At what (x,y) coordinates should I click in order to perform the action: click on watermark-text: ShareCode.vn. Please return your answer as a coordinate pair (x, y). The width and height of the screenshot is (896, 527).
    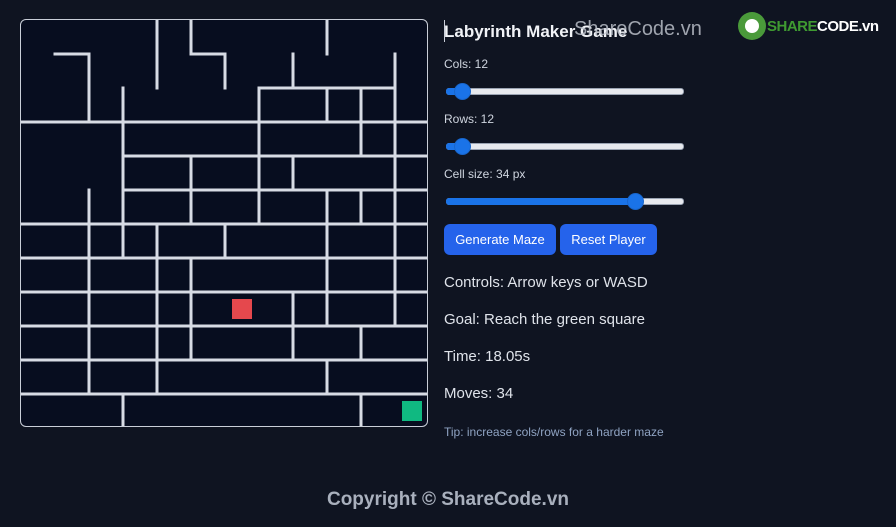
    Looking at the image, I should click on (638, 29).